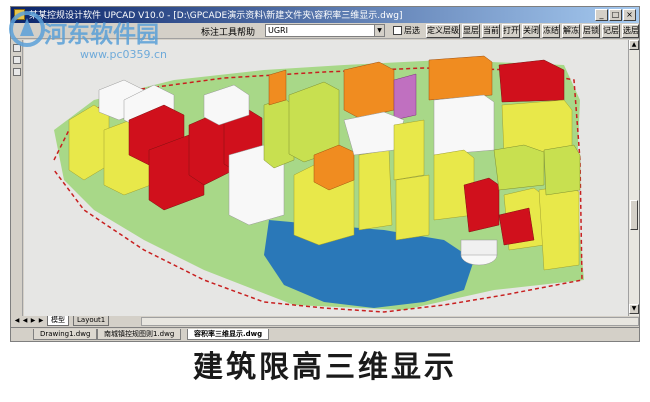  What do you see at coordinates (412, 30) in the screenshot?
I see `layer-select-label: 层选` at bounding box center [412, 30].